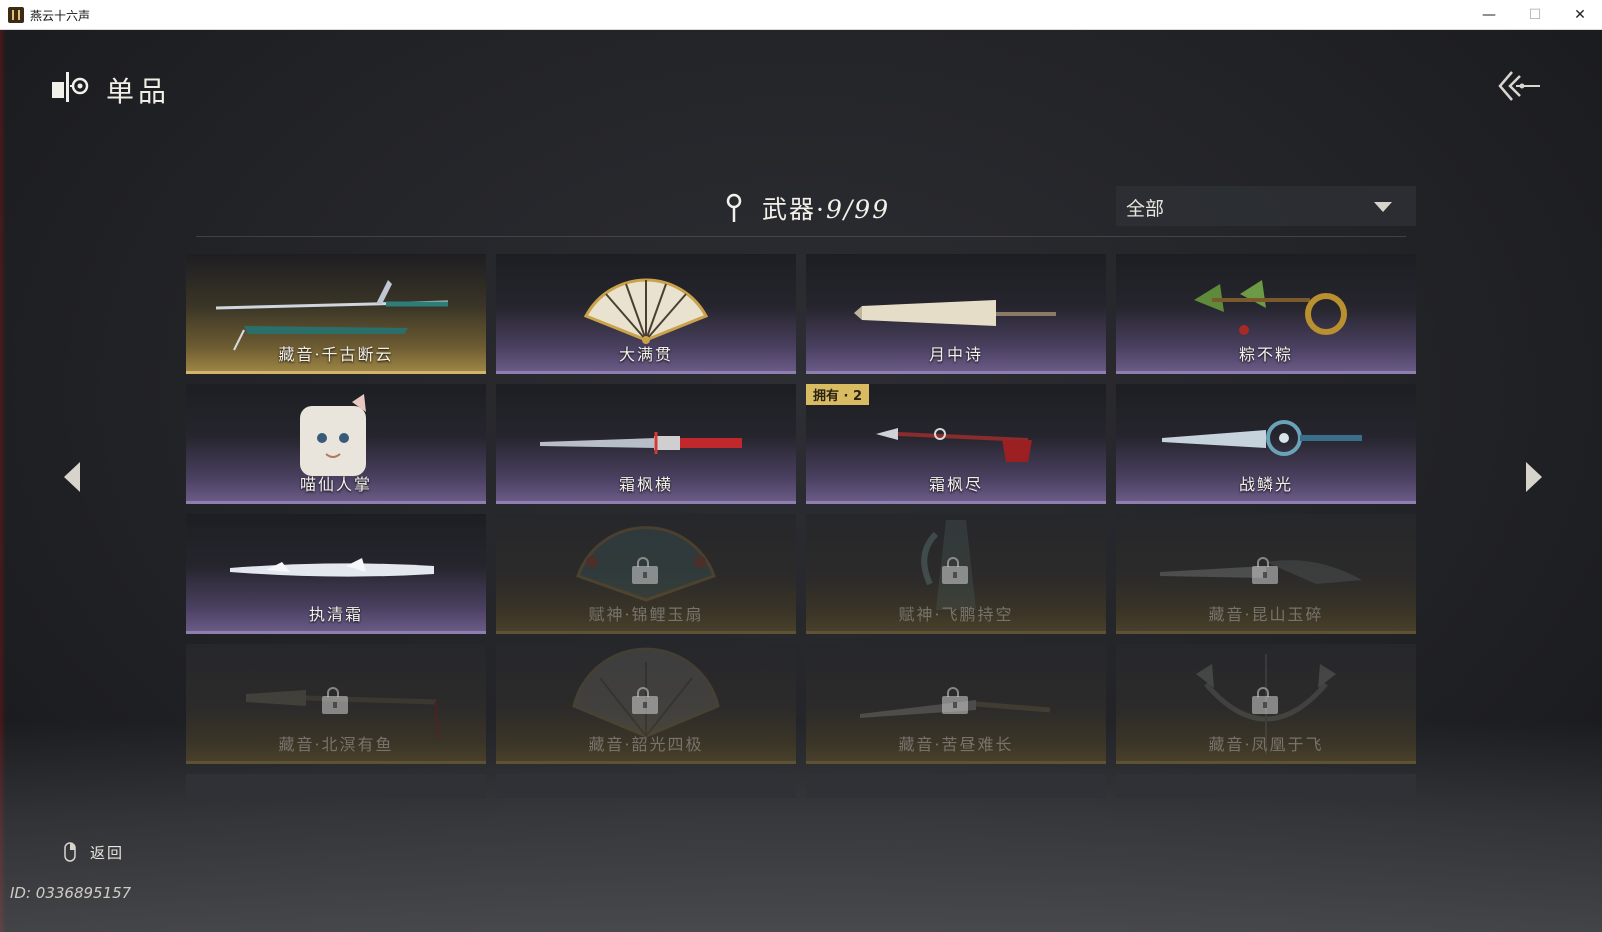  What do you see at coordinates (955, 354) in the screenshot?
I see `item-name: 月中诗` at bounding box center [955, 354].